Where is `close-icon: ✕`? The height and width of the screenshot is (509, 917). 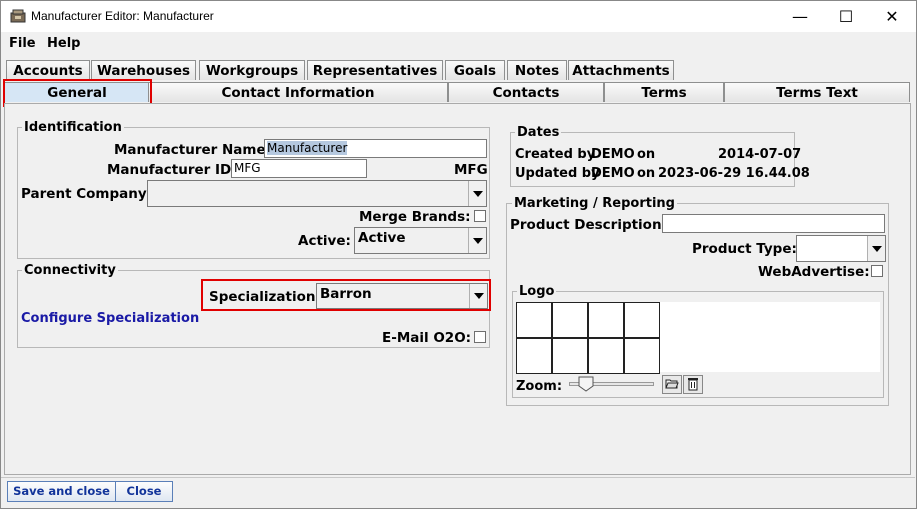
close-icon: ✕ is located at coordinates (892, 16).